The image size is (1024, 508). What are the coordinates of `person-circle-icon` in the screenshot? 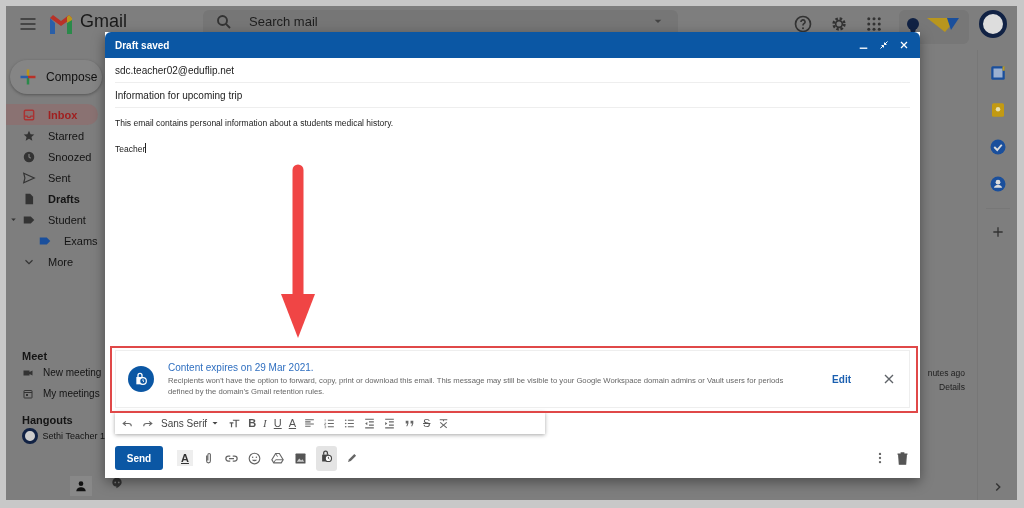 It's located at (997, 184).